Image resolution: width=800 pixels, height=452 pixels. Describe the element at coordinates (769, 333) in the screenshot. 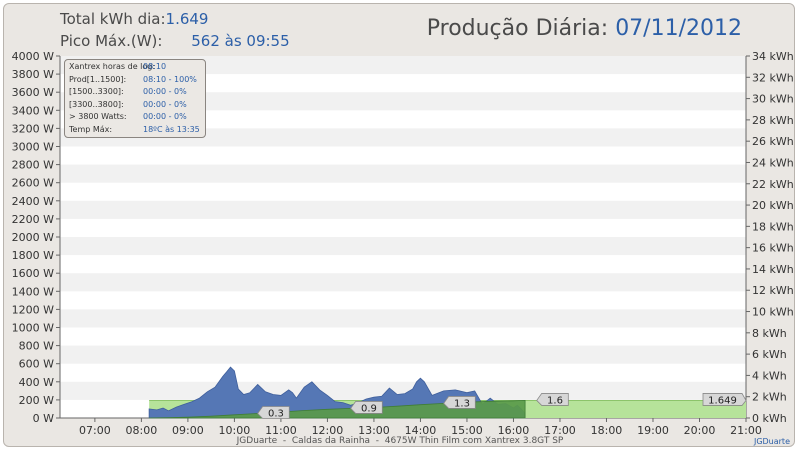

I see `y-right-tick-label: 8 kWh` at that location.